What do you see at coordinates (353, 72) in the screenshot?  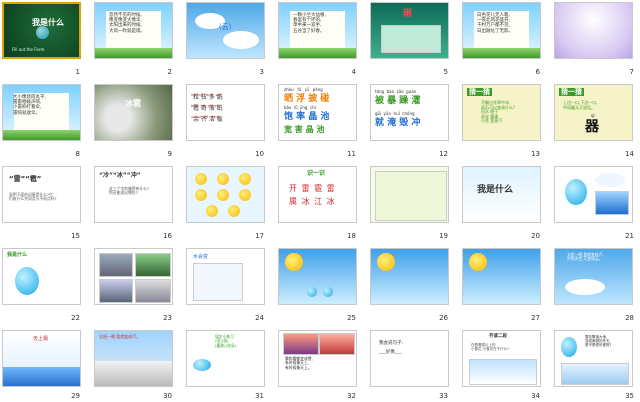 I see `slide-number: 4` at bounding box center [353, 72].